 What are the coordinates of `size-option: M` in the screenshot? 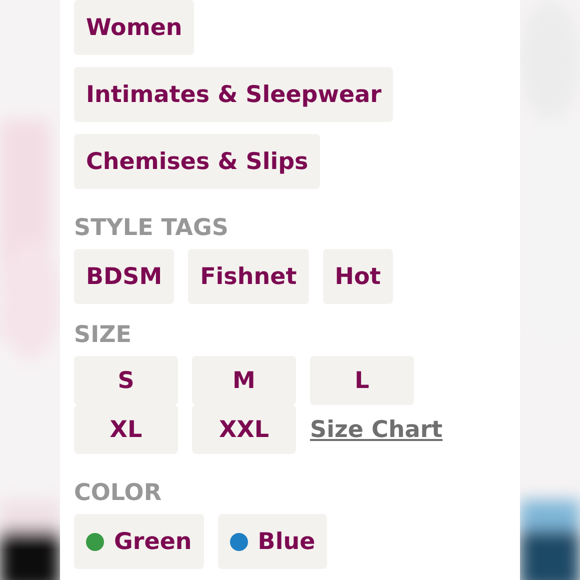 It's located at (244, 380).